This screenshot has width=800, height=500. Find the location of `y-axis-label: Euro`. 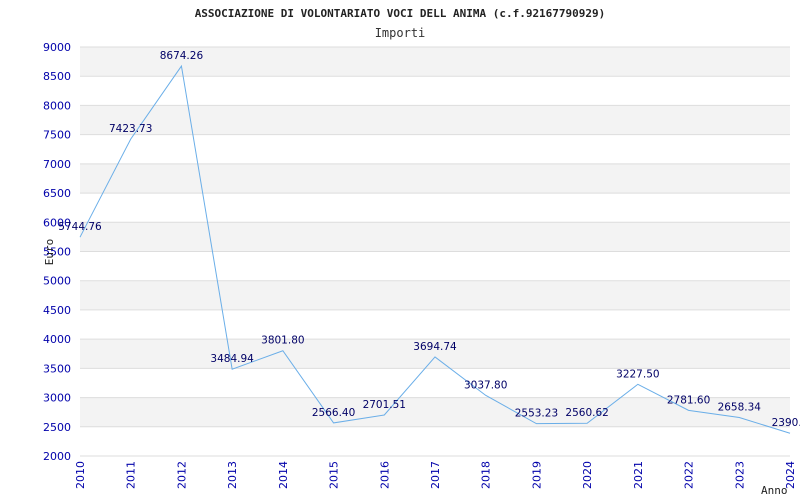

y-axis-label: Euro is located at coordinates (49, 252).